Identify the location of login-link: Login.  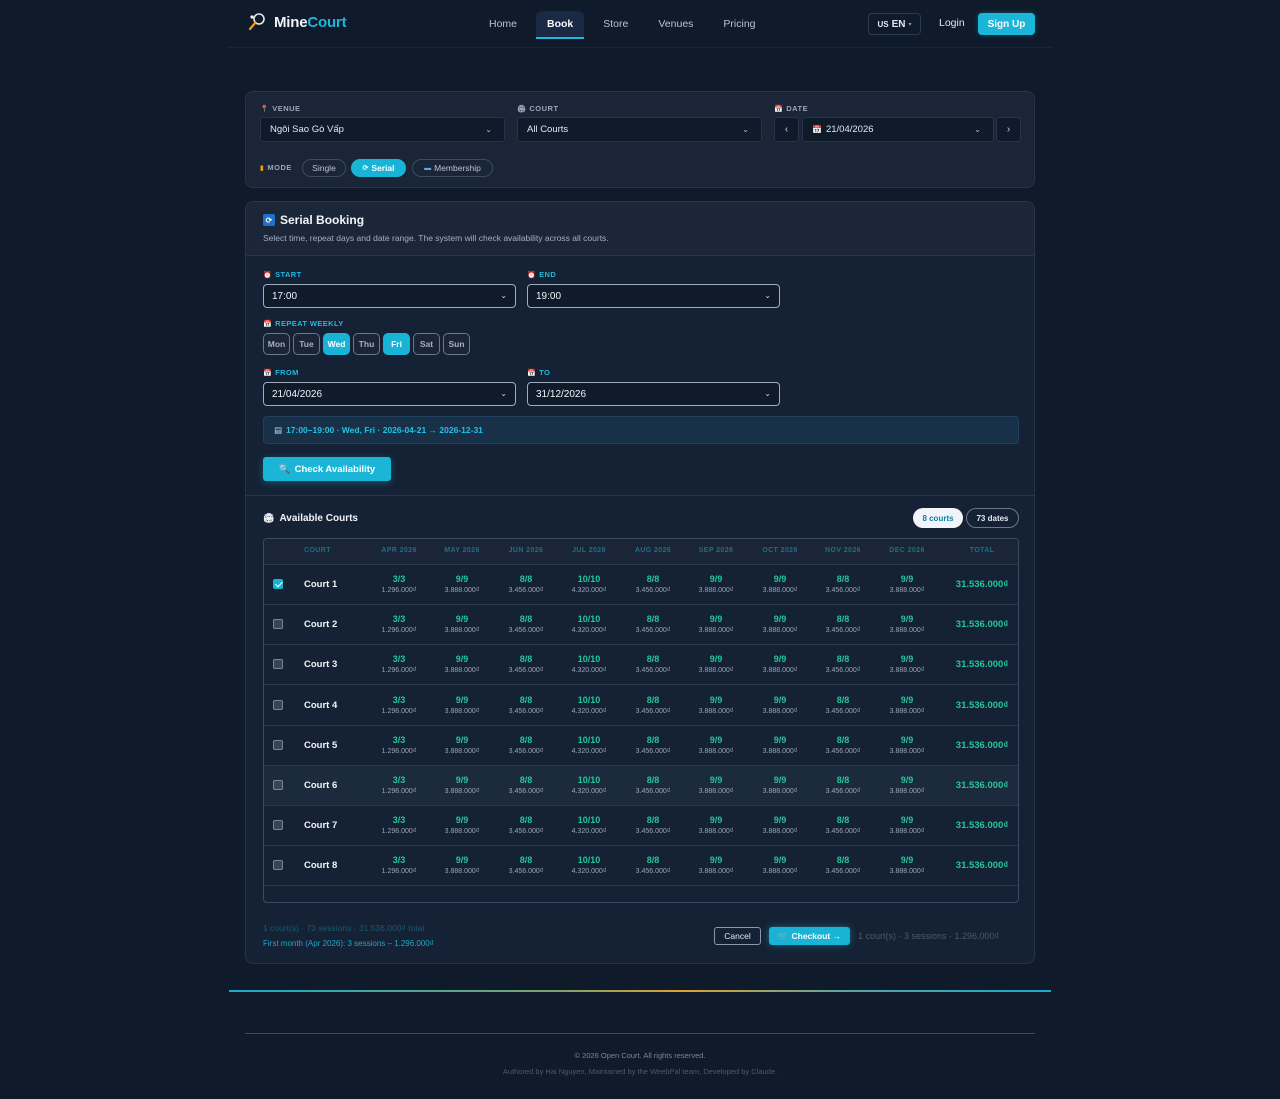
(952, 23).